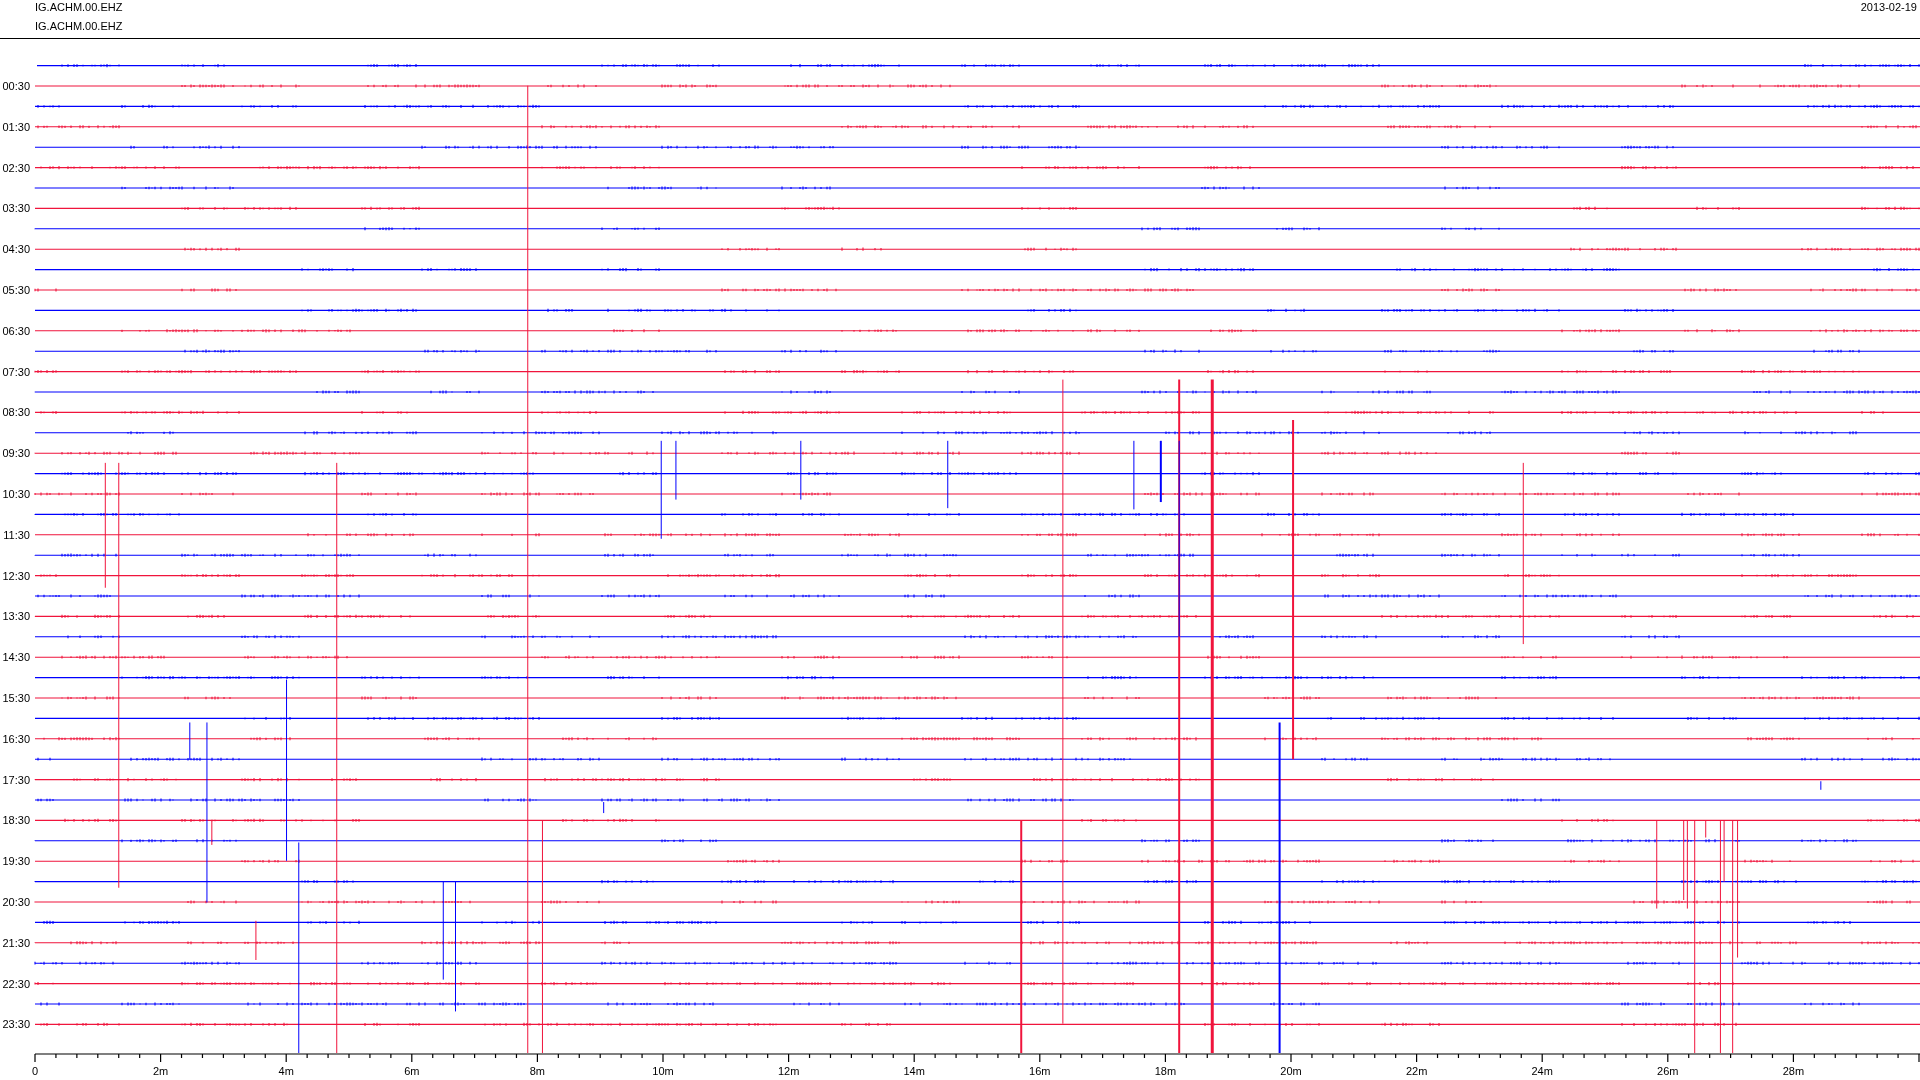 The image size is (1920, 1080). I want to click on time-label: 05:30, so click(16, 290).